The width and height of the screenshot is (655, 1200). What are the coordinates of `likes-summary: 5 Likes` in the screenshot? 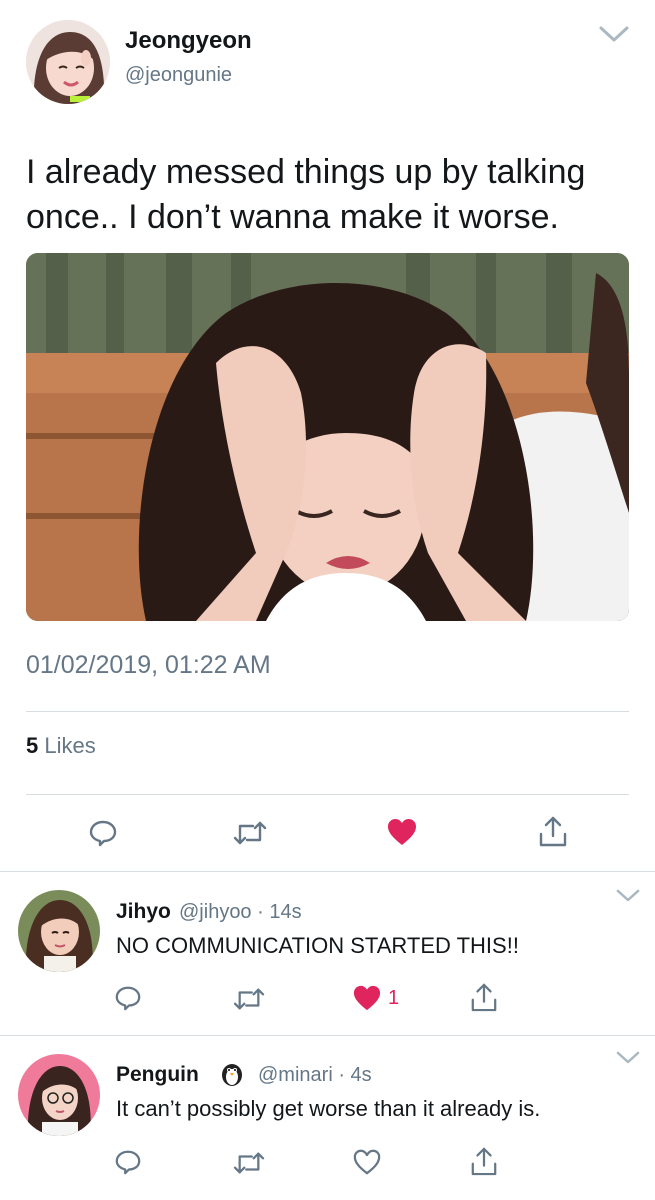 It's located at (61, 746).